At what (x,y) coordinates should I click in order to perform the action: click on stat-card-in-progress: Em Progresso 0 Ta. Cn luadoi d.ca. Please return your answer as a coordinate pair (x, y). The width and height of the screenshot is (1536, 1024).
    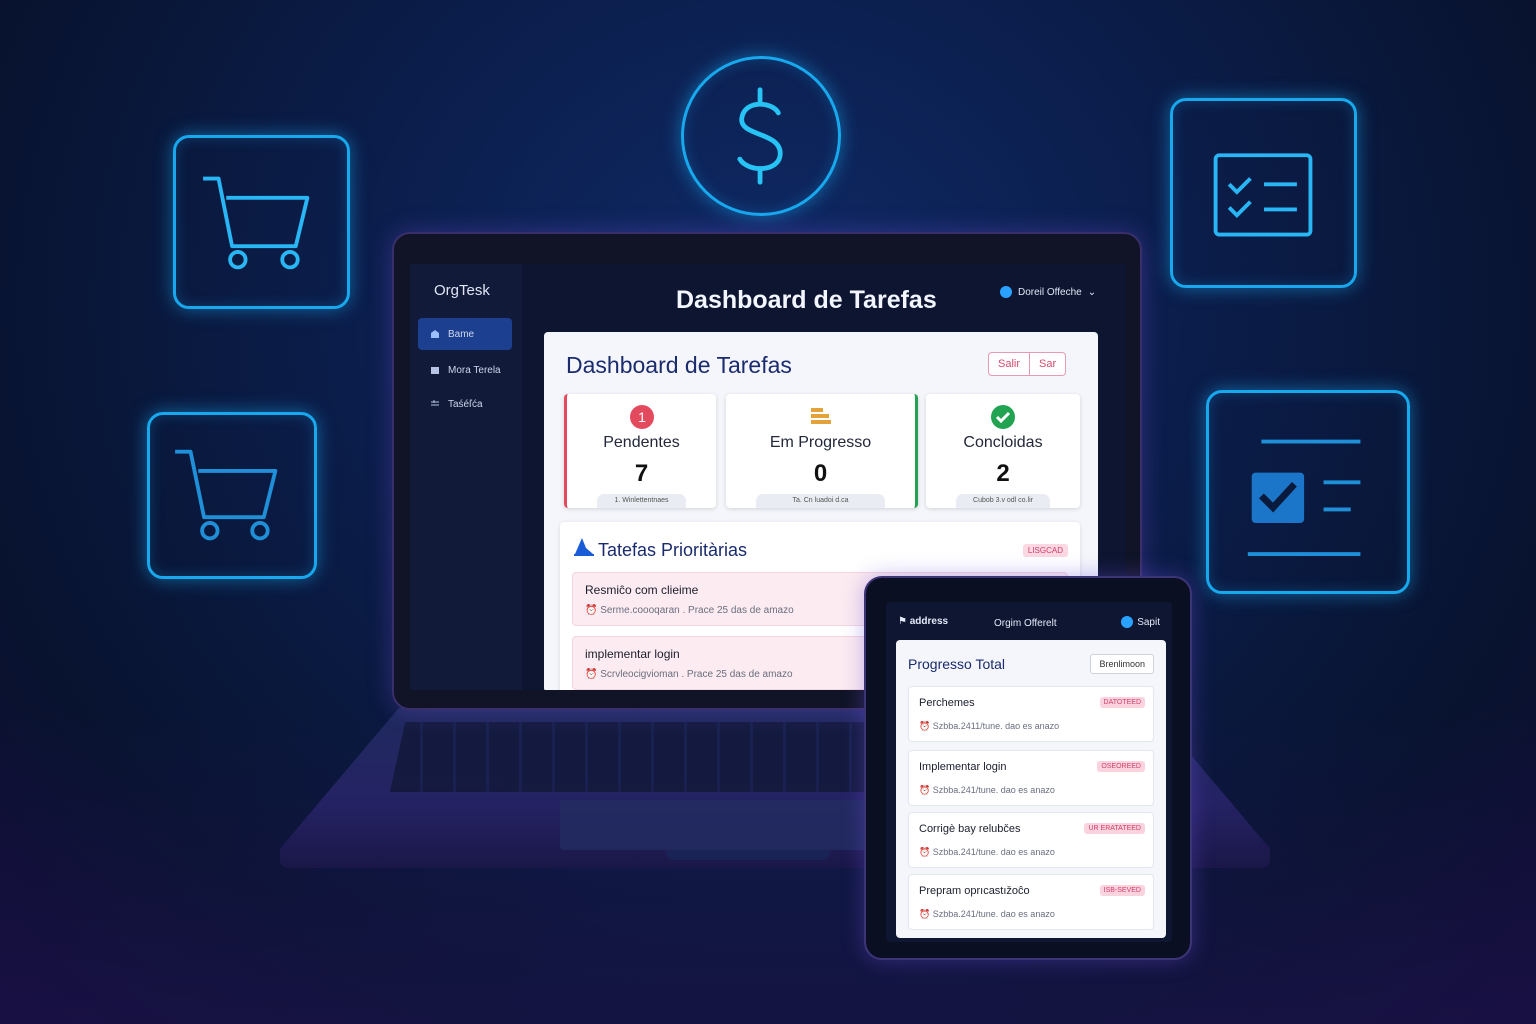
    Looking at the image, I should click on (822, 451).